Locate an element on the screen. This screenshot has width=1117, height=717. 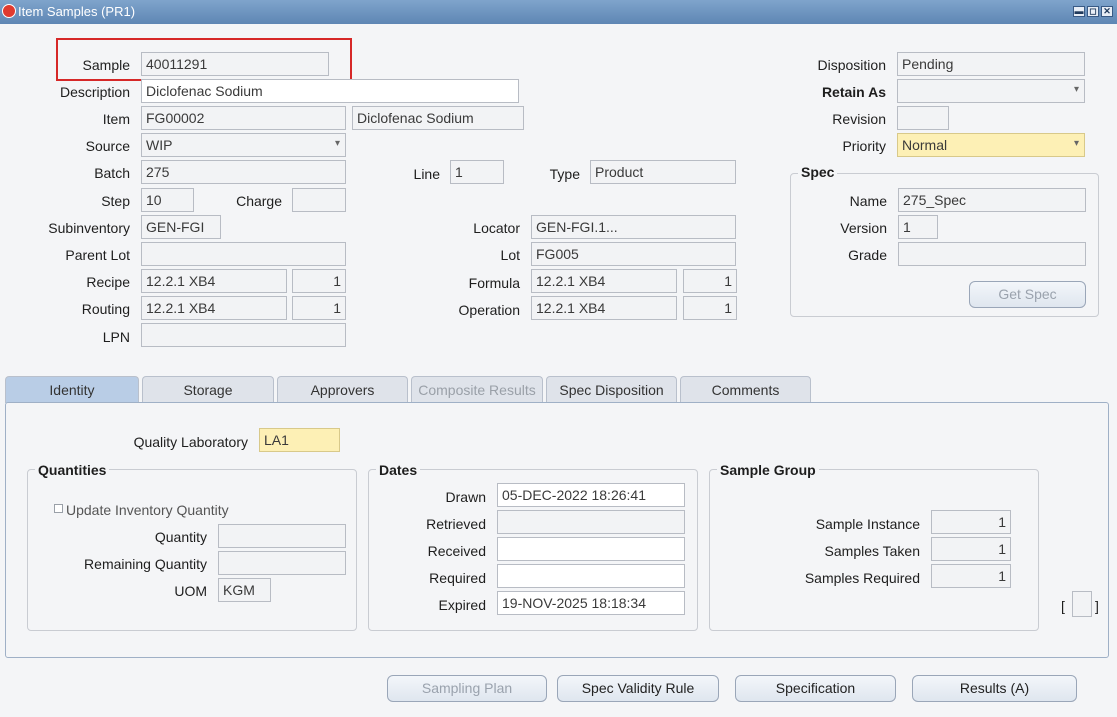
sample-label: Sample is located at coordinates (106, 65).